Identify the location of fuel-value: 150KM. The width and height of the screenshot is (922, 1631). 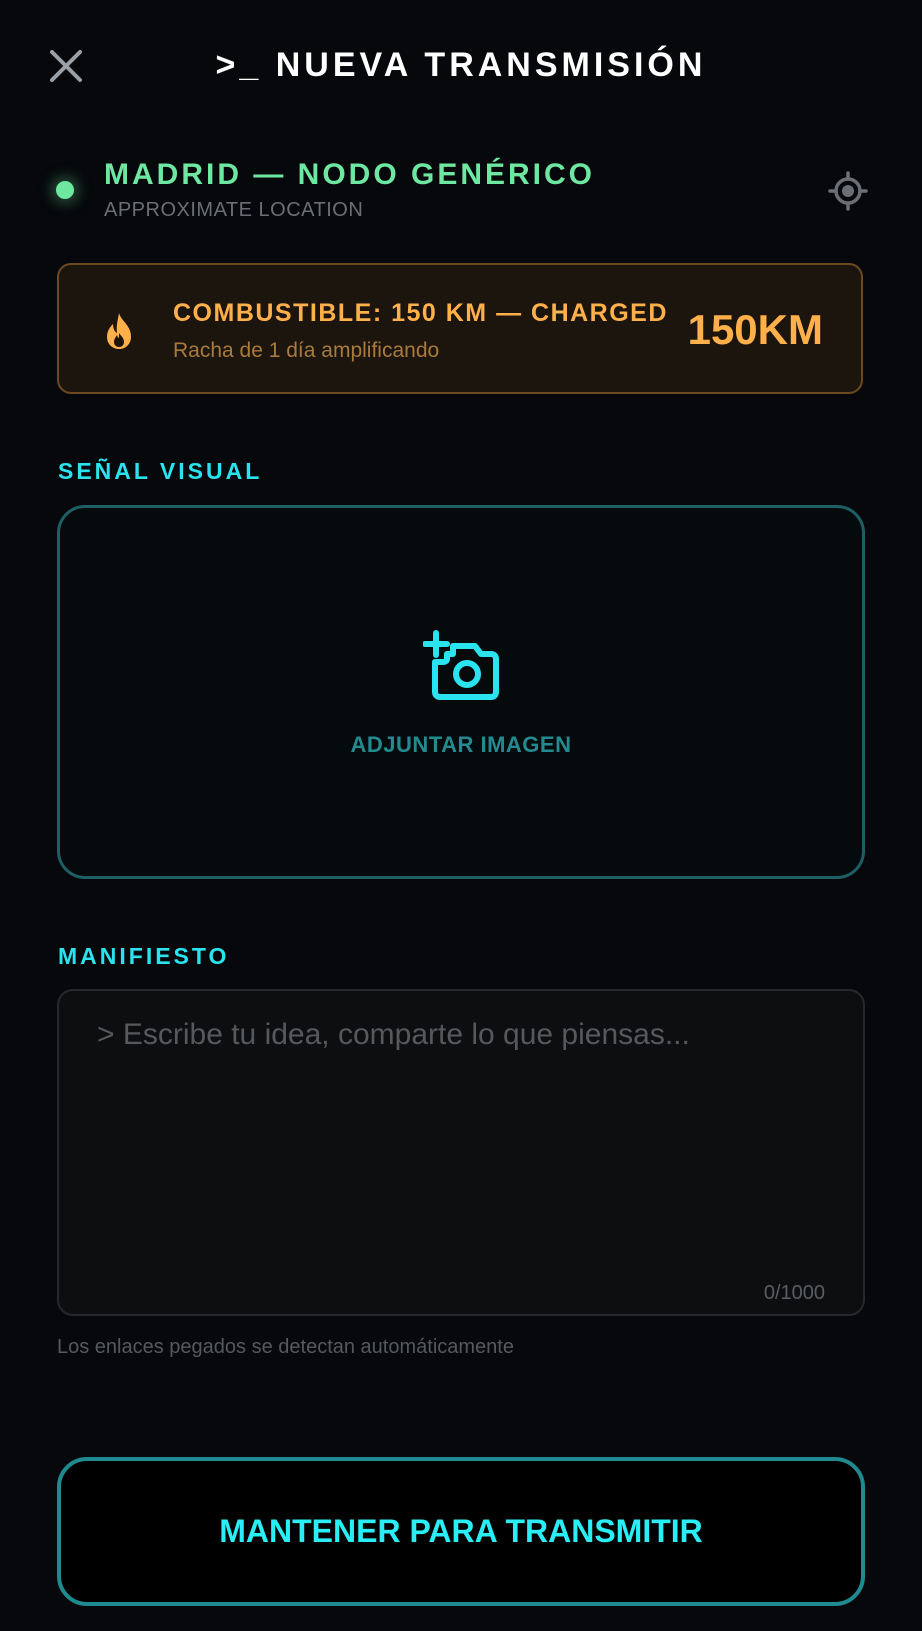
(755, 329).